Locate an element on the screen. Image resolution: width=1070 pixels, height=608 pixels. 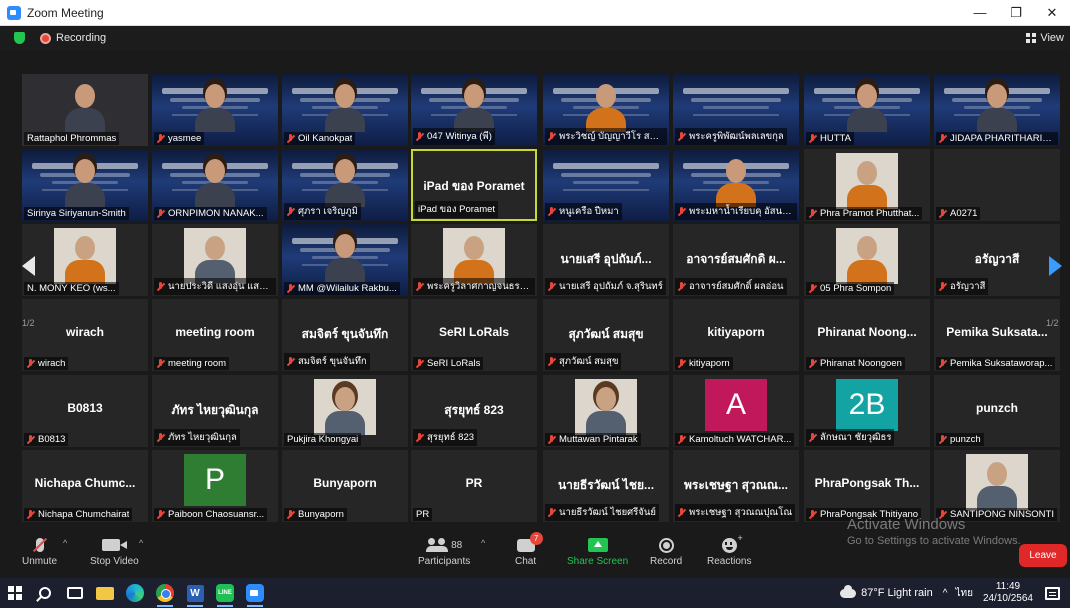
record-button: Record is located at coordinates (666, 550).